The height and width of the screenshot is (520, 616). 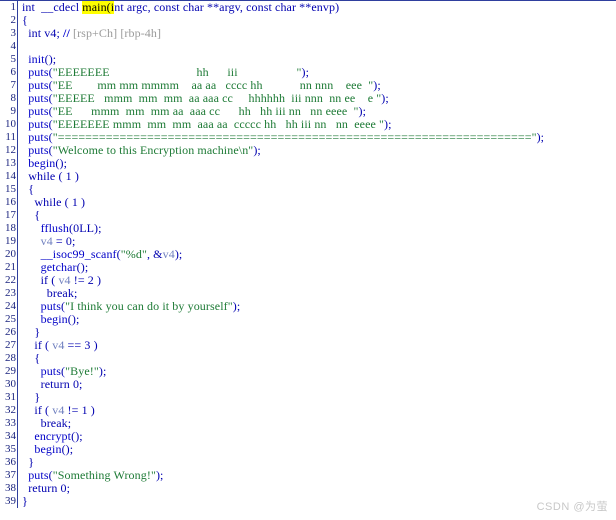 What do you see at coordinates (308, 46) in the screenshot?
I see `code-line: 4` at bounding box center [308, 46].